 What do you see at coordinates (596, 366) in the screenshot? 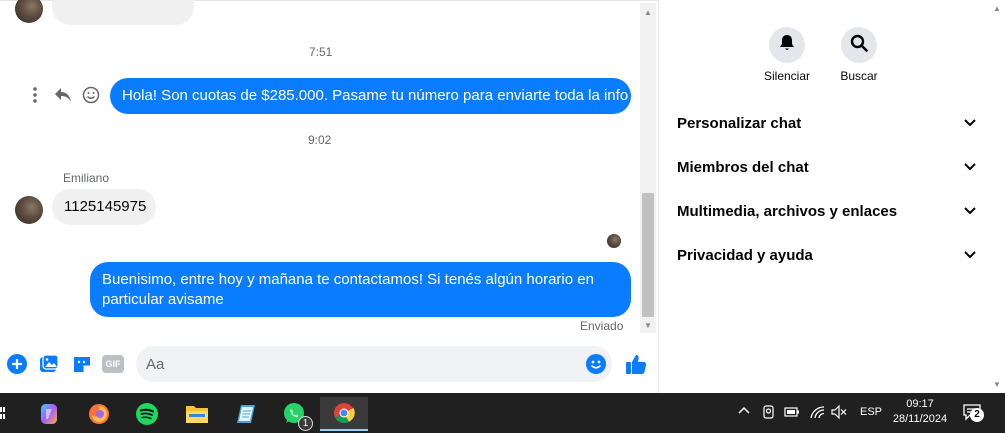
I see `emoji-icon` at bounding box center [596, 366].